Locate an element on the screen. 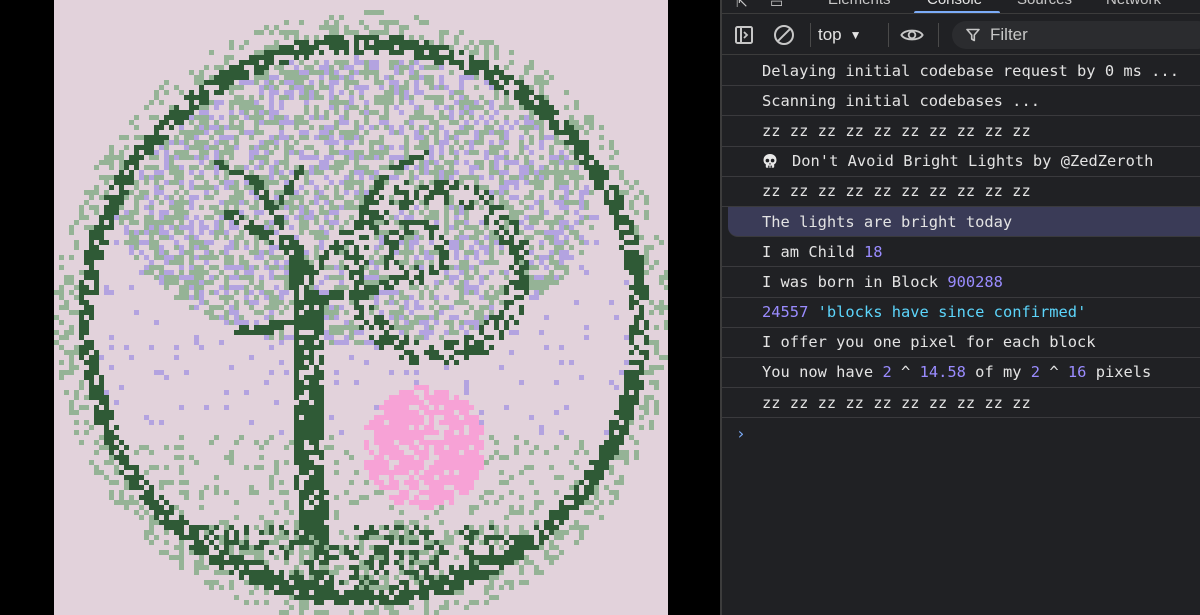 Image resolution: width=1200 pixels, height=615 pixels. console-text: I was born in Block is located at coordinates (855, 281).